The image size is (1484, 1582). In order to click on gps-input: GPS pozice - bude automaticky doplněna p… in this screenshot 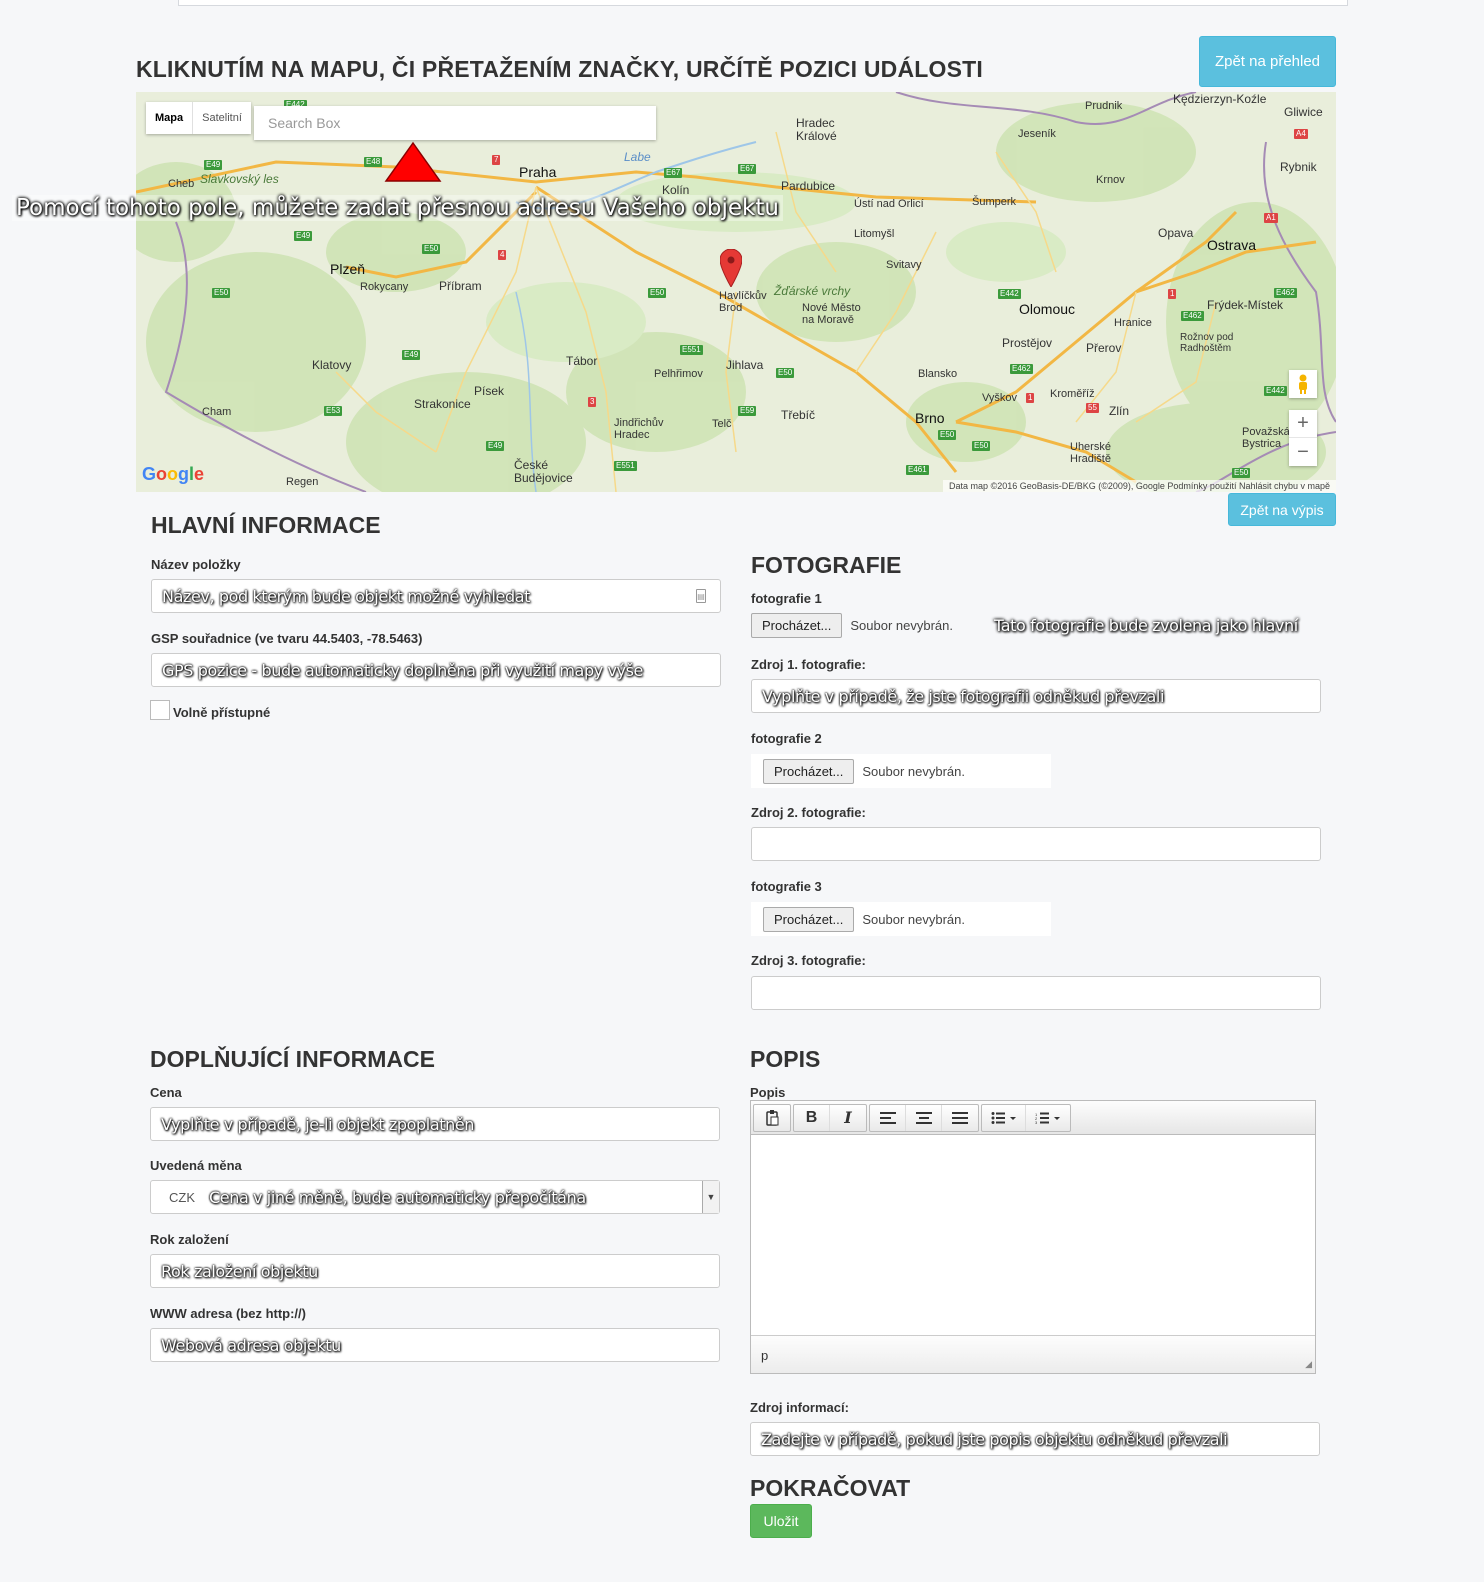, I will do `click(436, 670)`.